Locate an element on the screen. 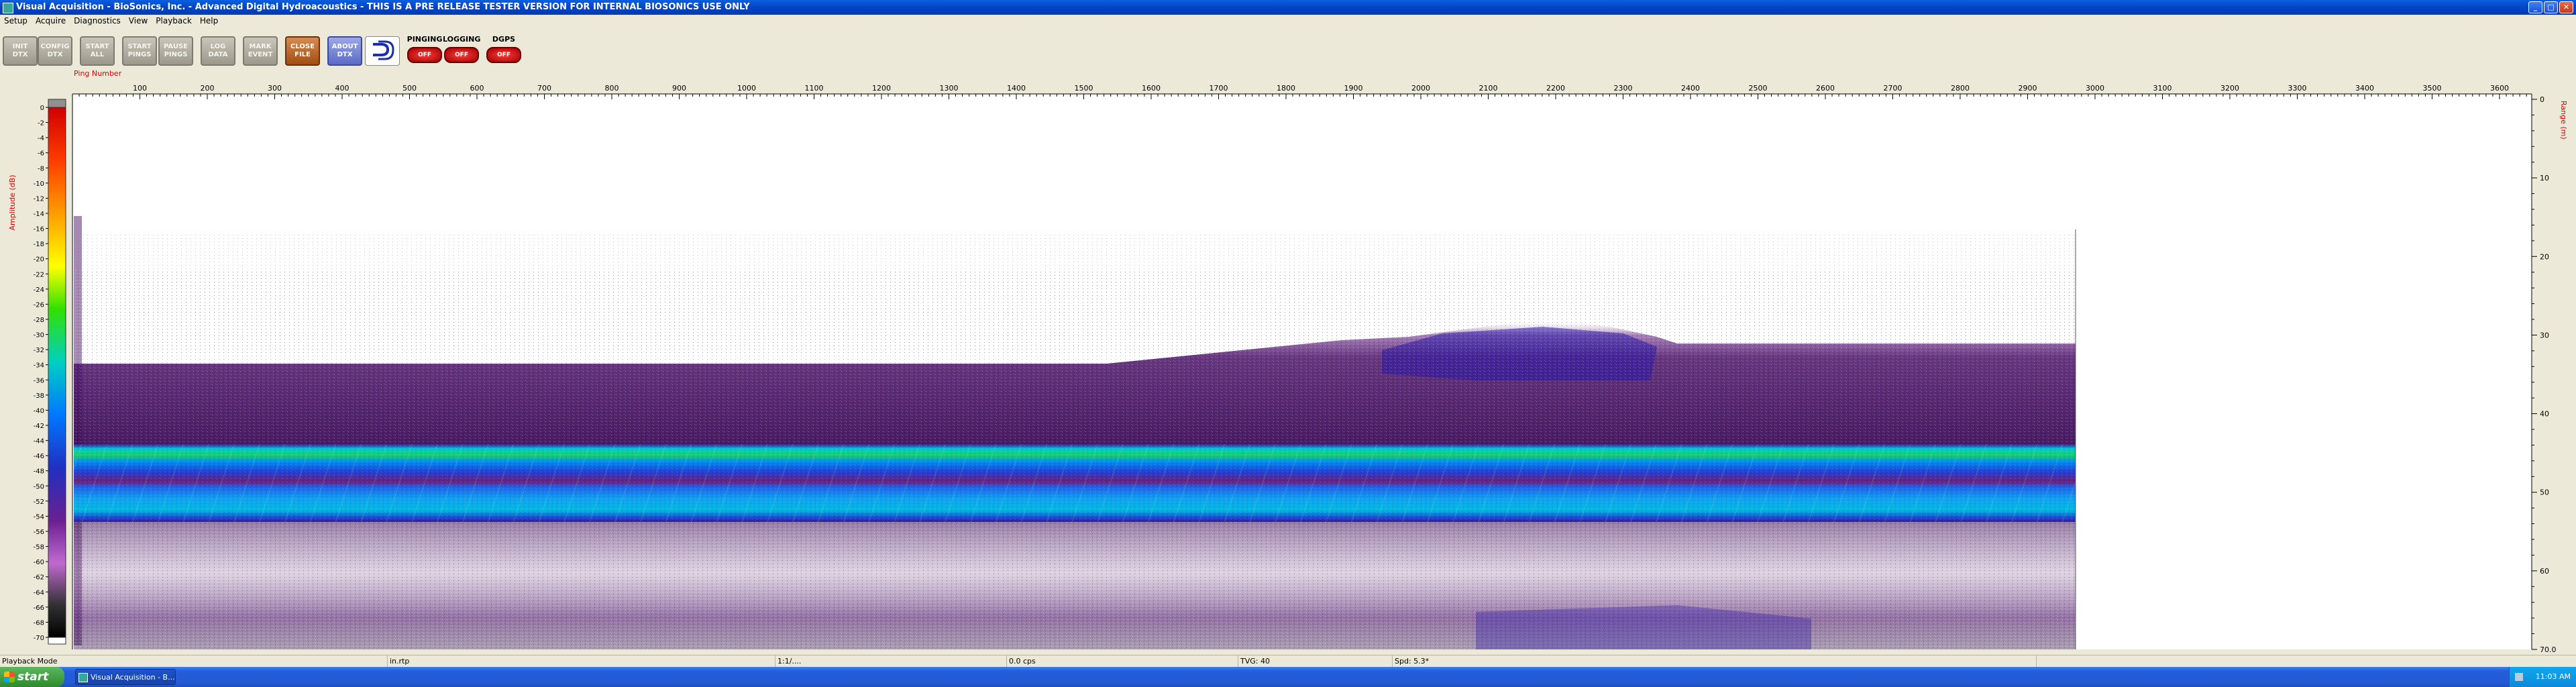  status-mode: Playback Mode is located at coordinates (194, 661).